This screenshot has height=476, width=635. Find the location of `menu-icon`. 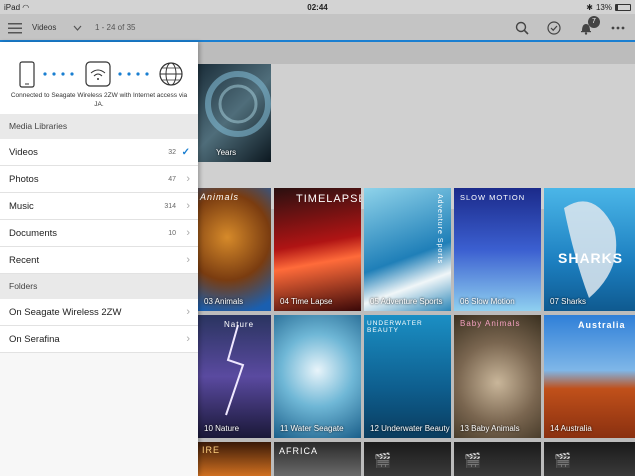

menu-icon is located at coordinates (15, 28).